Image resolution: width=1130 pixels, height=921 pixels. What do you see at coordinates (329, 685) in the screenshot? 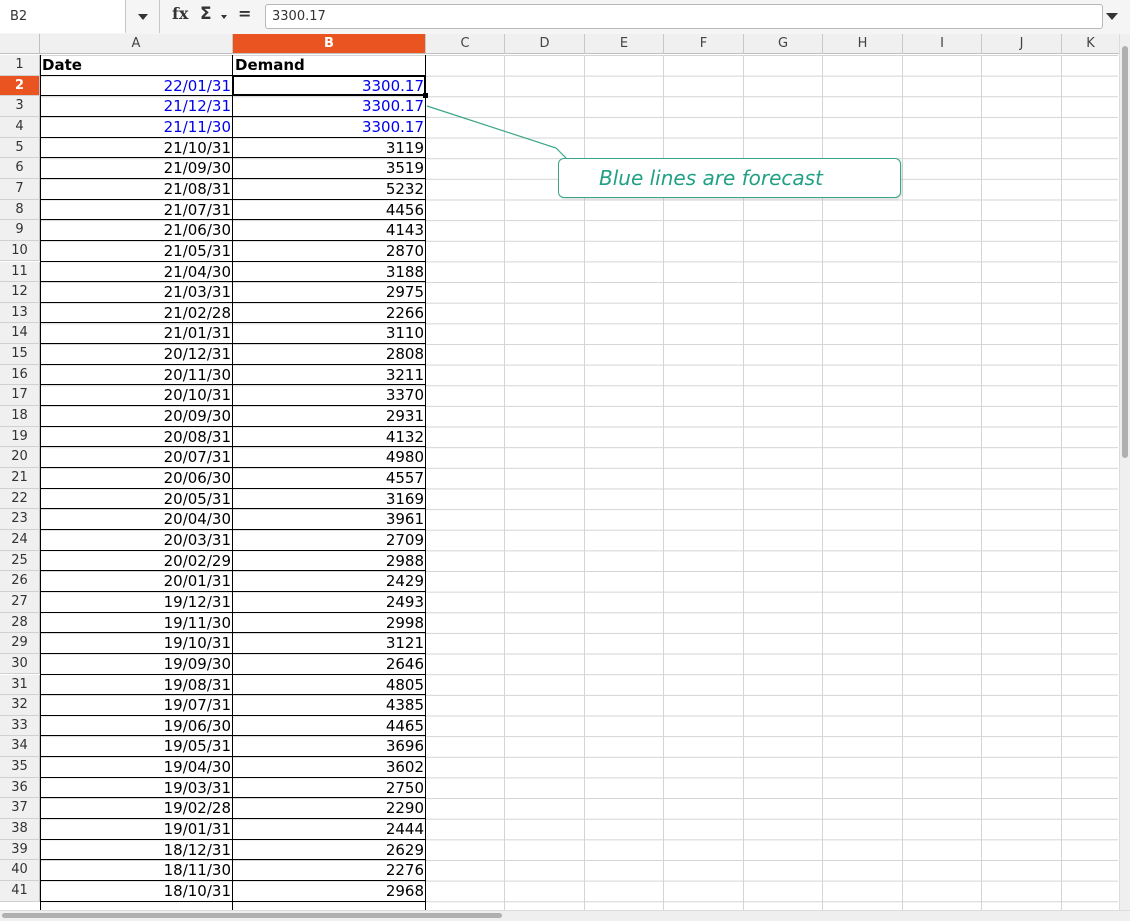
I see `demand-cell: 4805` at bounding box center [329, 685].